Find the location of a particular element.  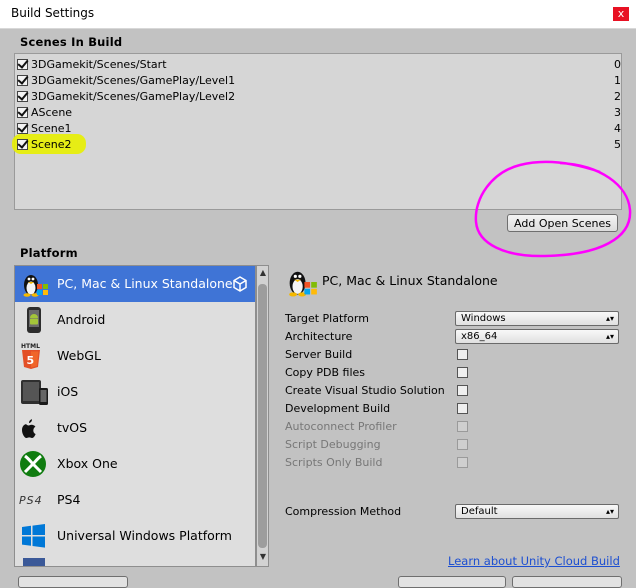

scene-name: AScene is located at coordinates (52, 112).